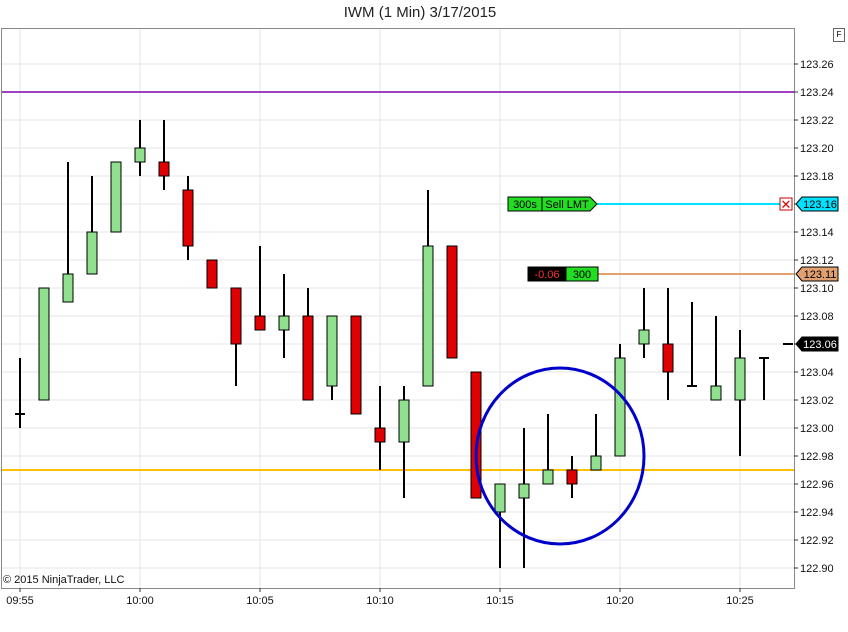  What do you see at coordinates (817, 65) in the screenshot?
I see `y-tick-label: 123.26` at bounding box center [817, 65].